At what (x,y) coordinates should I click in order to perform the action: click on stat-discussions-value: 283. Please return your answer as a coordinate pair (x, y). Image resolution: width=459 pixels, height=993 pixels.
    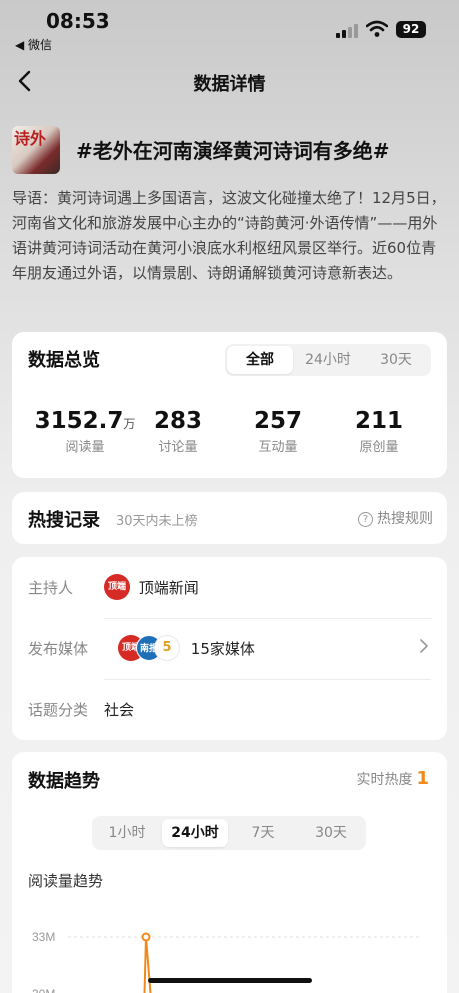
    Looking at the image, I should click on (177, 421).